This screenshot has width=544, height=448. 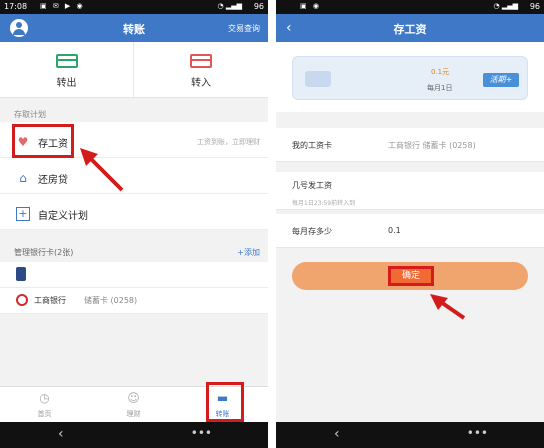 I want to click on field-label: 我的工资卡, so click(x=312, y=145).